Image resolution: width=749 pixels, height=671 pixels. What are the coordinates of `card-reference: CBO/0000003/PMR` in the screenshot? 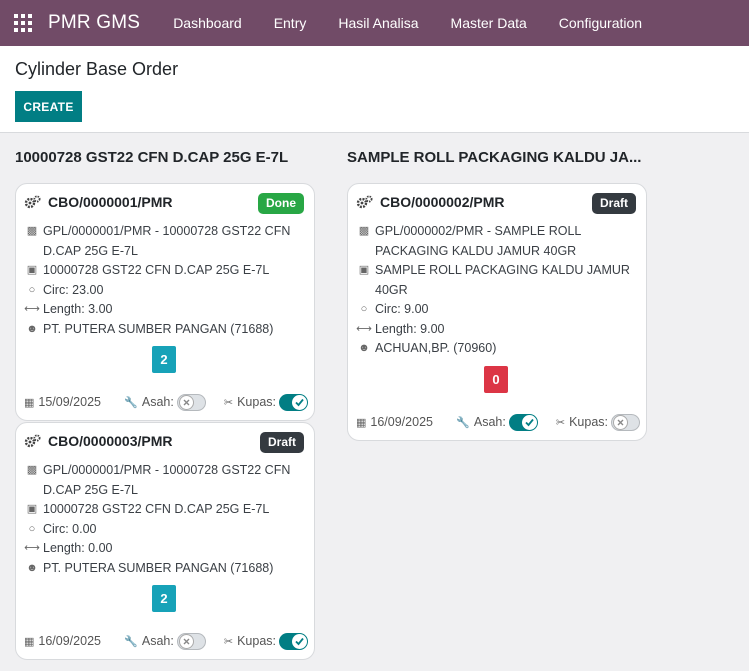 It's located at (110, 441).